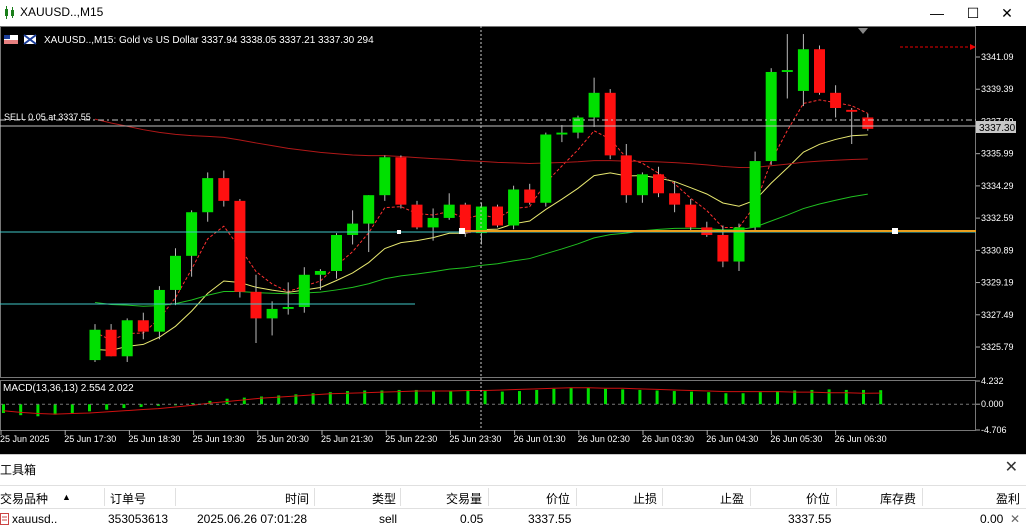  I want to click on close-order-icon: ✕, so click(1015, 519).